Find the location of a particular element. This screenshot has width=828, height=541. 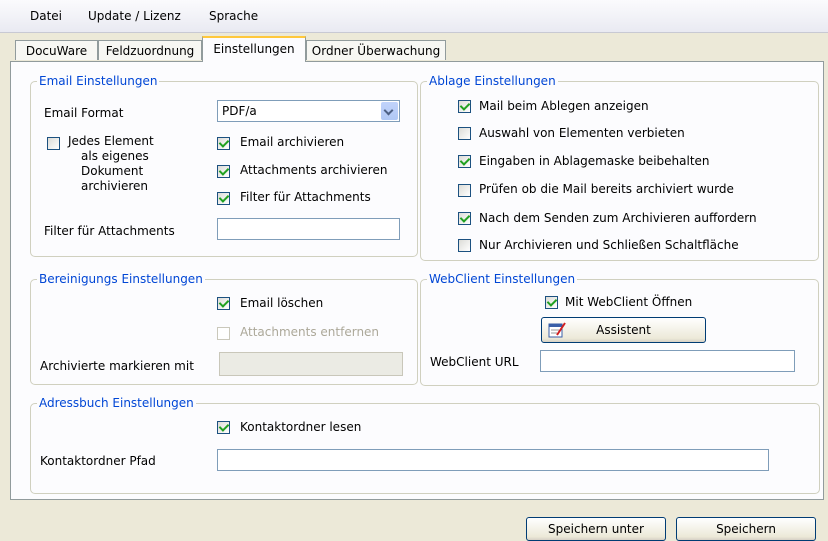

tab-einstellungen: Einstellungen is located at coordinates (254, 49).